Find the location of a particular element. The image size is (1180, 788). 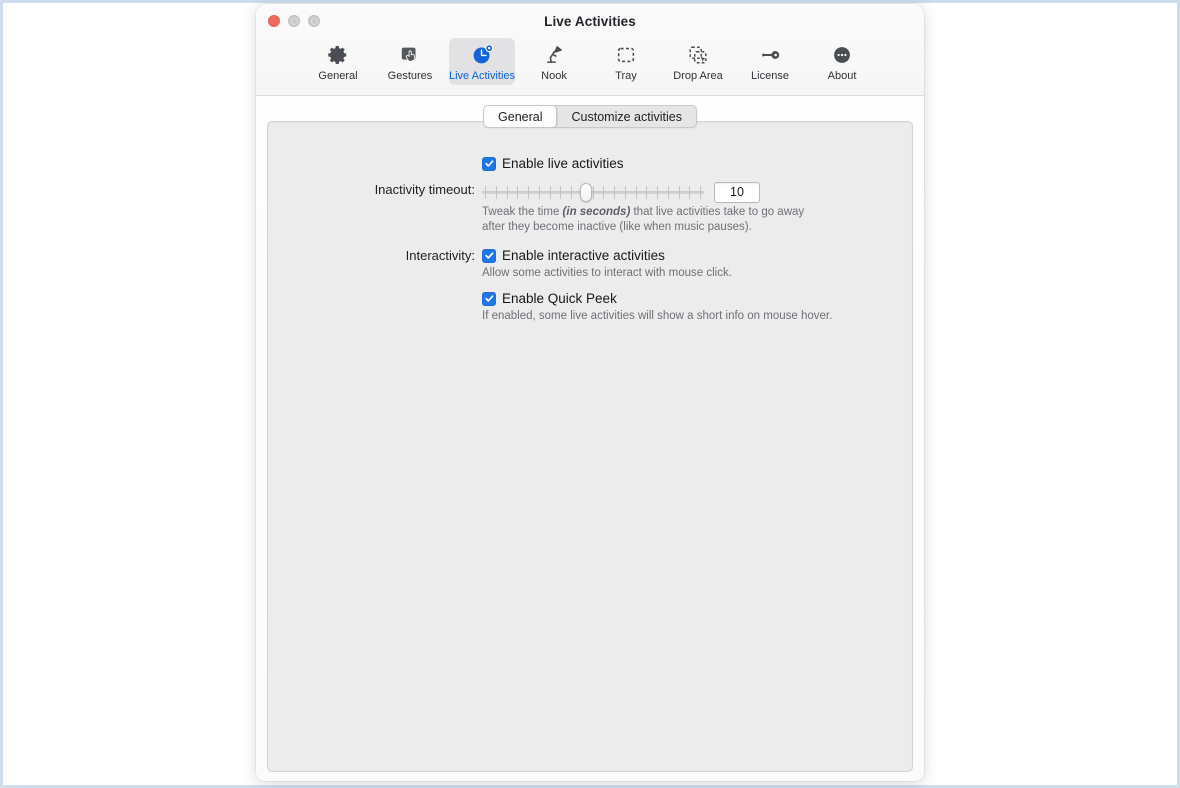

enable-live-activities-label: Enable live activities is located at coordinates (563, 163).